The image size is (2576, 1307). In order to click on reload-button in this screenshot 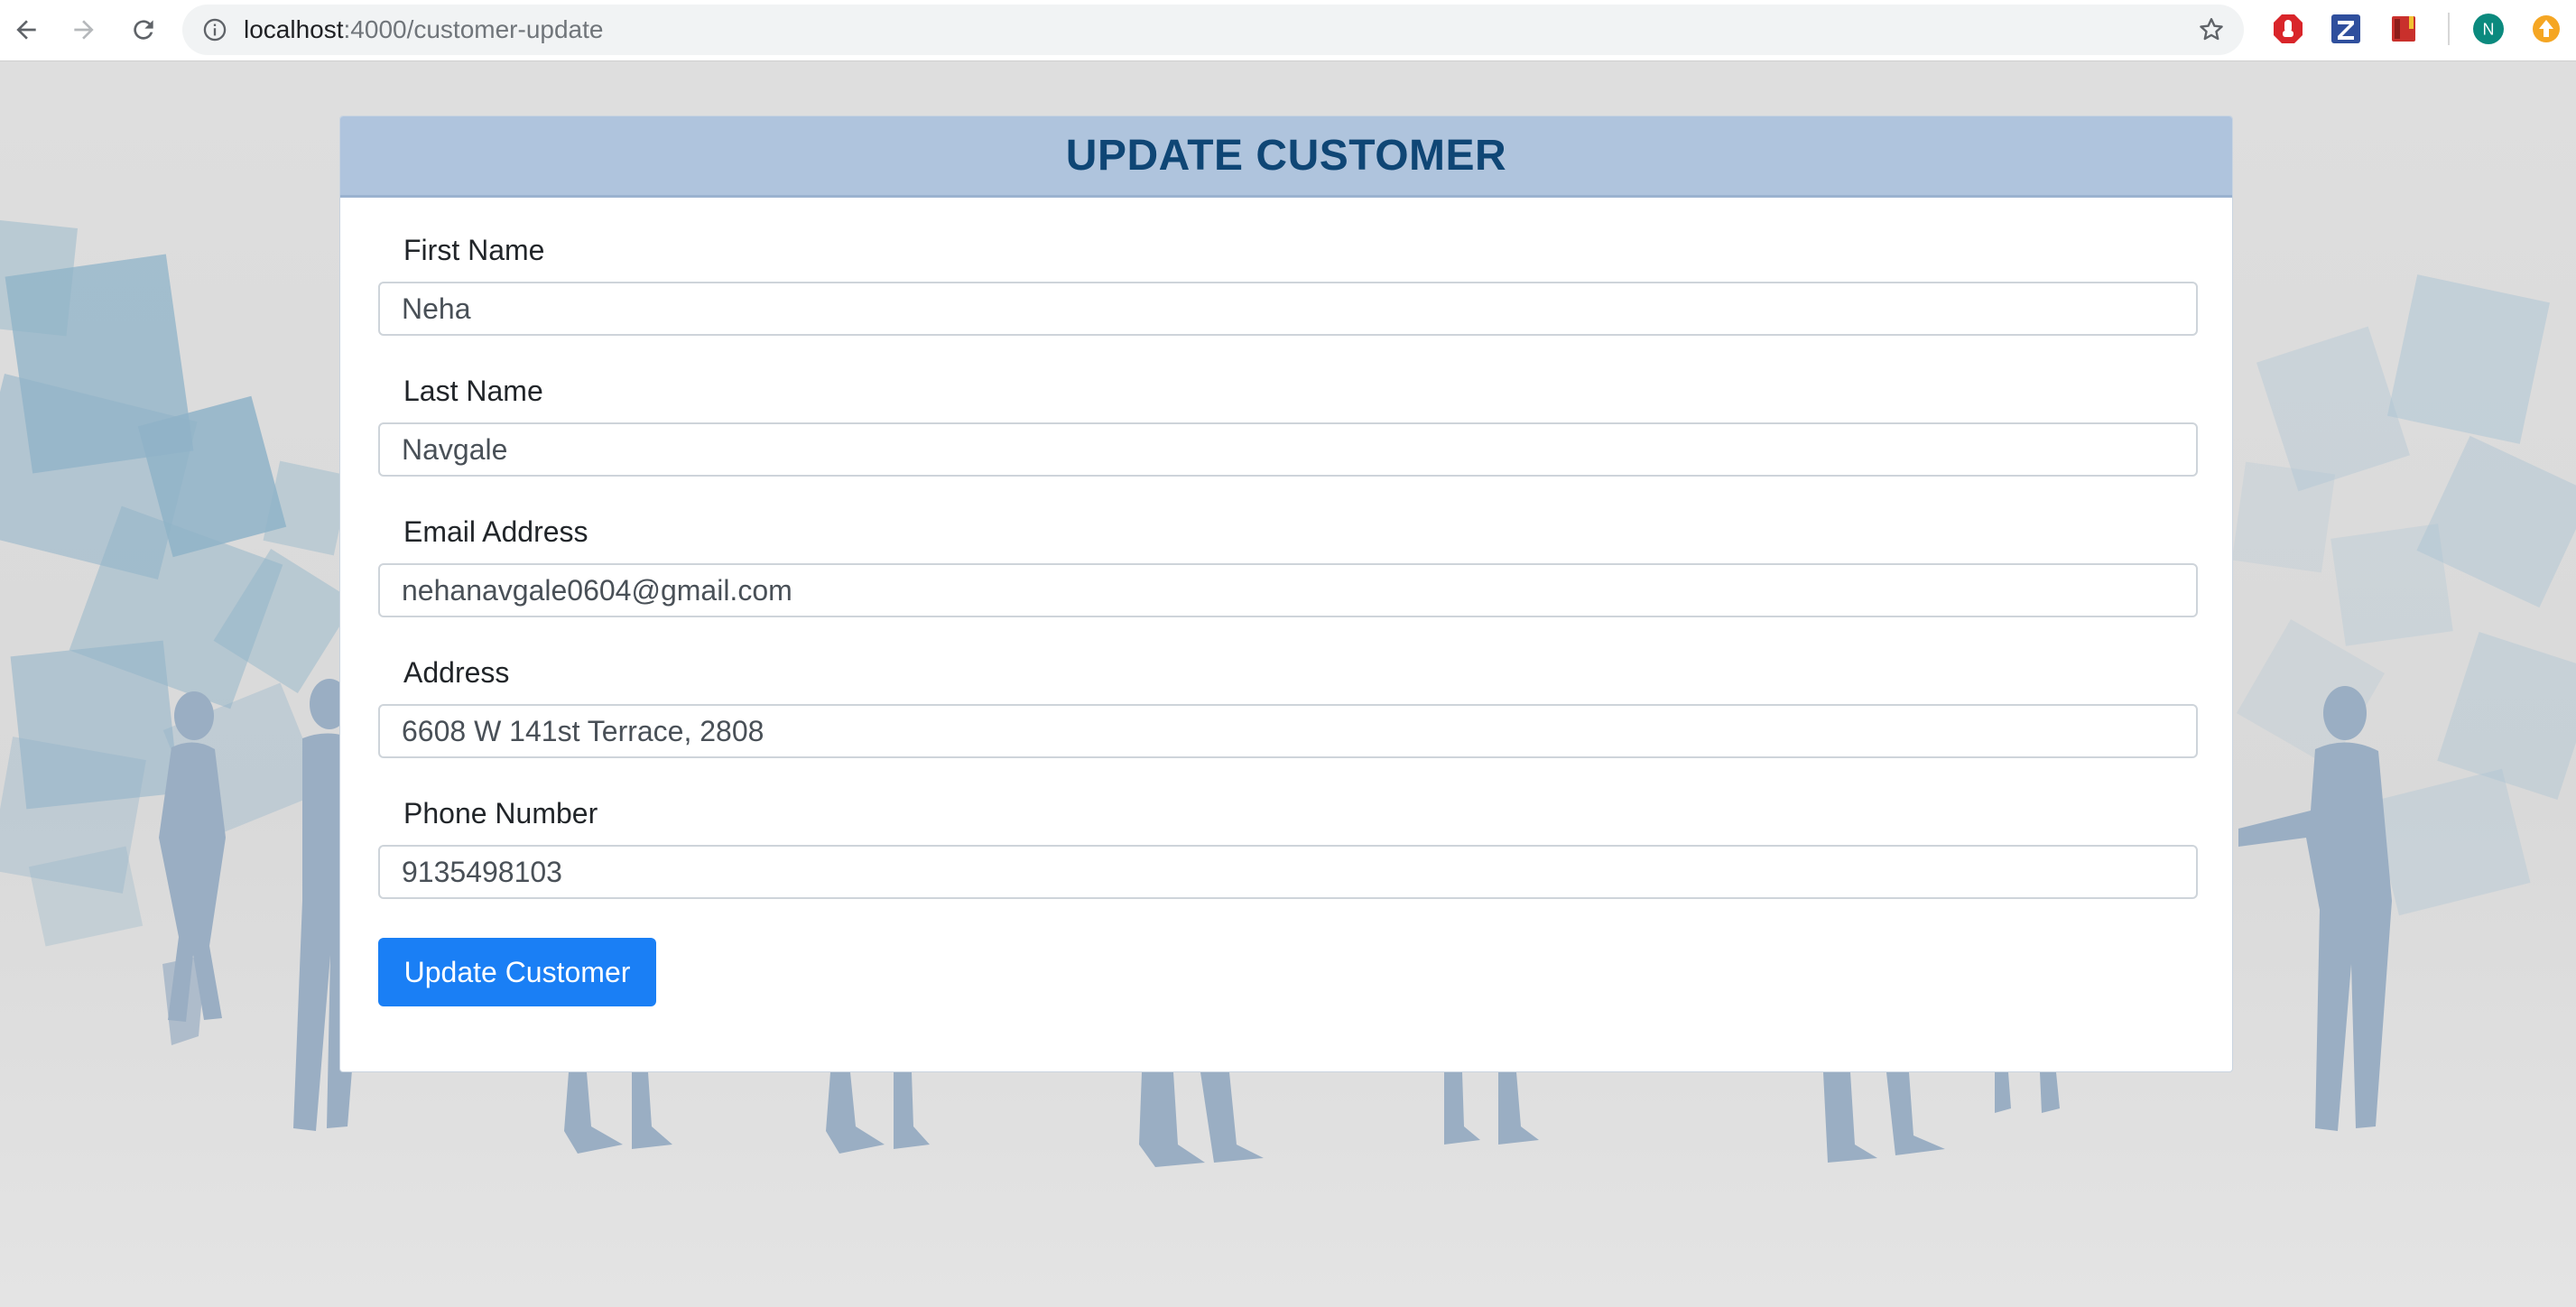, I will do `click(144, 30)`.